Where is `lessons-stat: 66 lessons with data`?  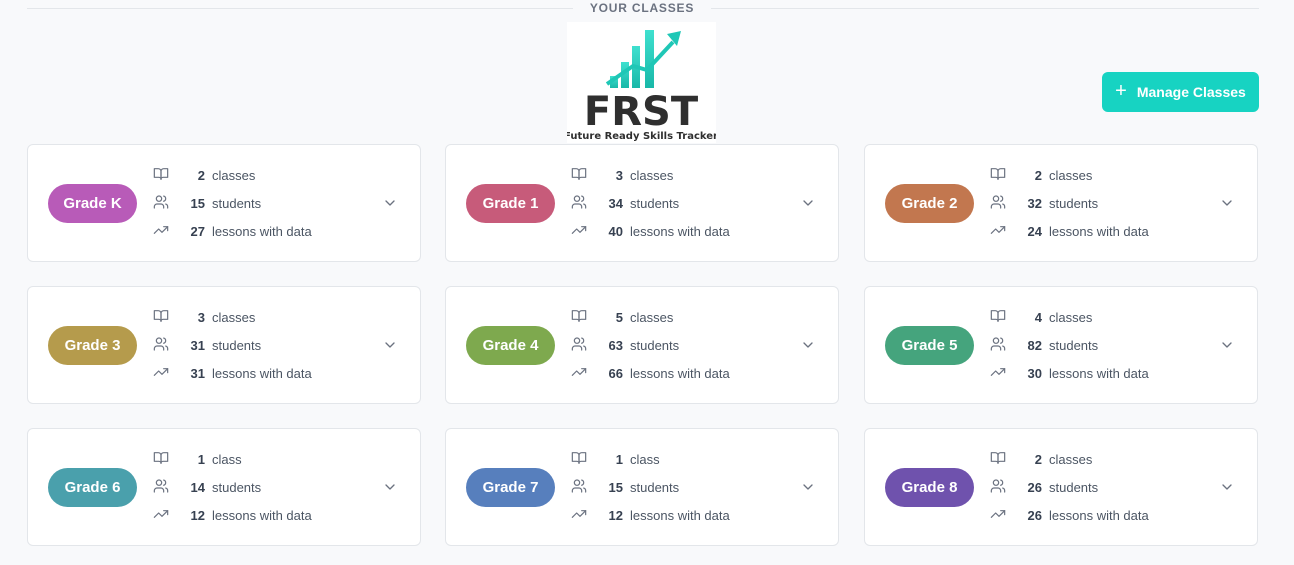
lessons-stat: 66 lessons with data is located at coordinates (650, 373).